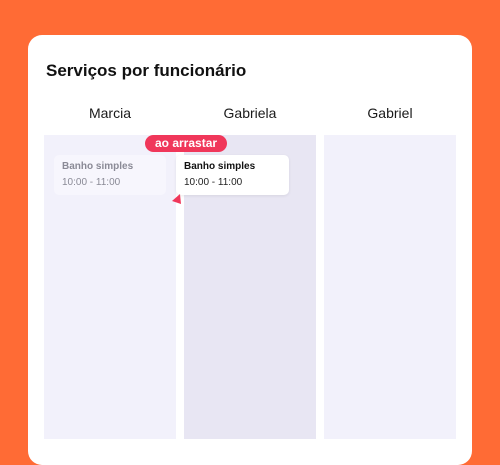  I want to click on event-ghost: Banho simples 10:00 - 11:00, so click(110, 175).